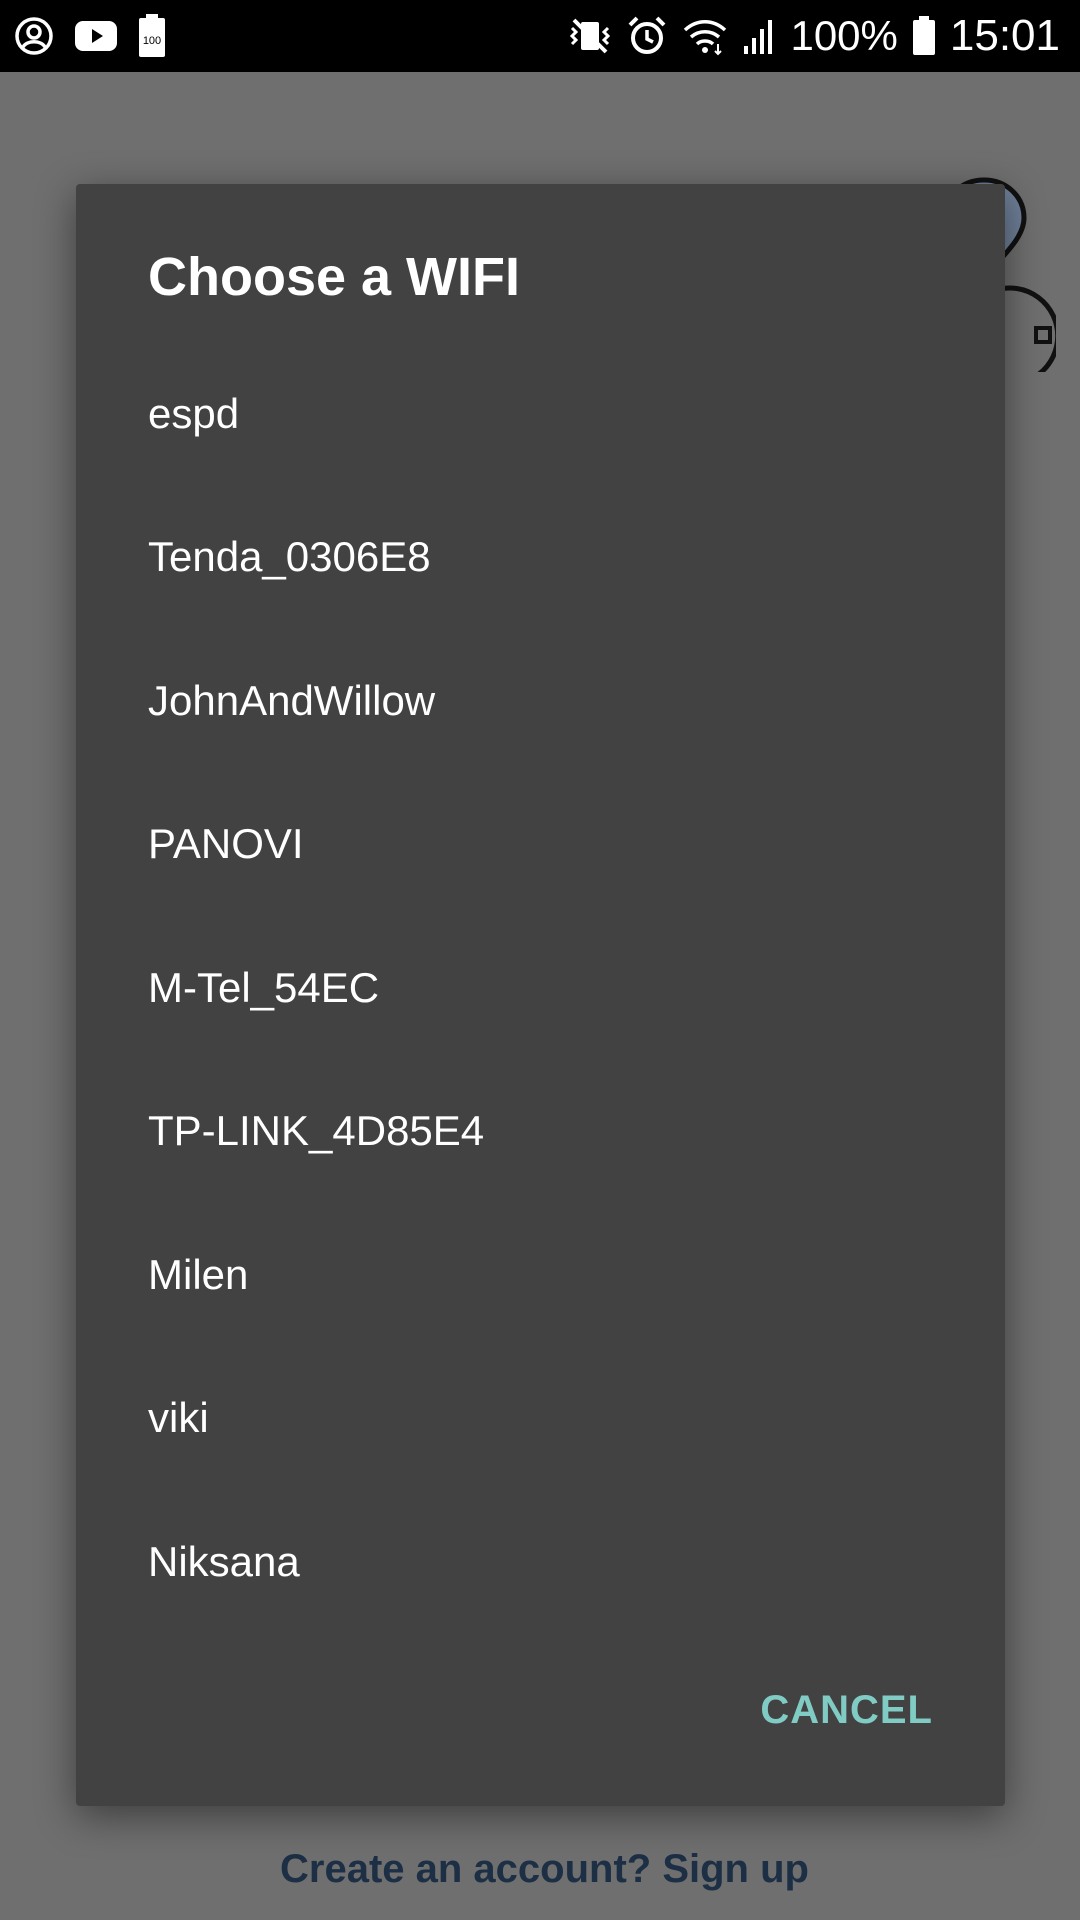 The height and width of the screenshot is (1920, 1080). Describe the element at coordinates (96, 36) in the screenshot. I see `youtube-icon` at that location.